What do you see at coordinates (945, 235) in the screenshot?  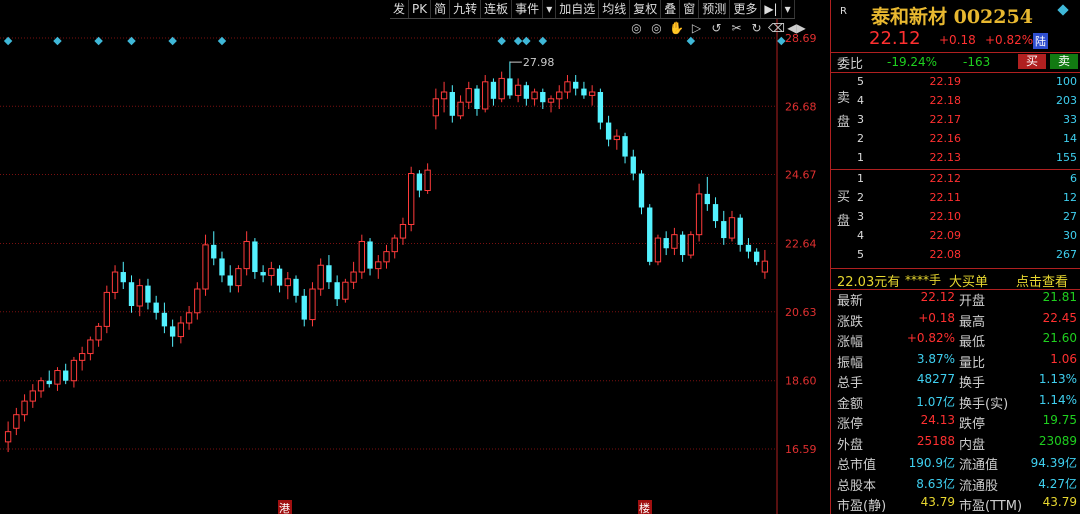 I see `level-price: 22.09` at bounding box center [945, 235].